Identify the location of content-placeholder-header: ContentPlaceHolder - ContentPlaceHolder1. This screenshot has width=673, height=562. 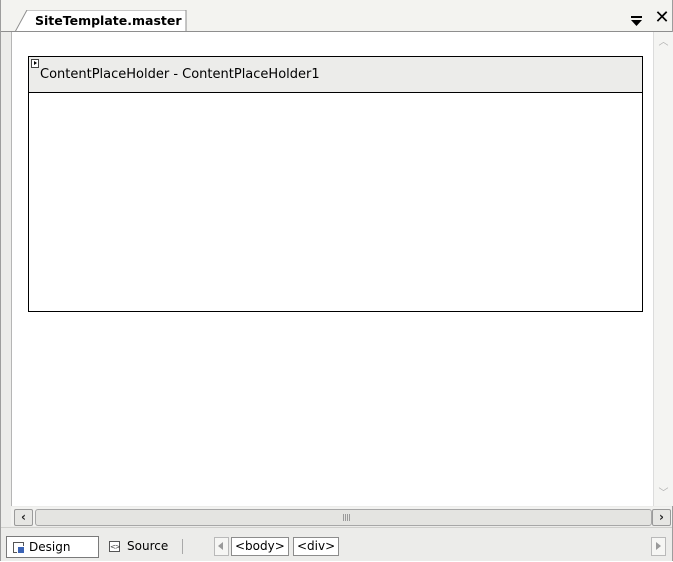
(335, 75).